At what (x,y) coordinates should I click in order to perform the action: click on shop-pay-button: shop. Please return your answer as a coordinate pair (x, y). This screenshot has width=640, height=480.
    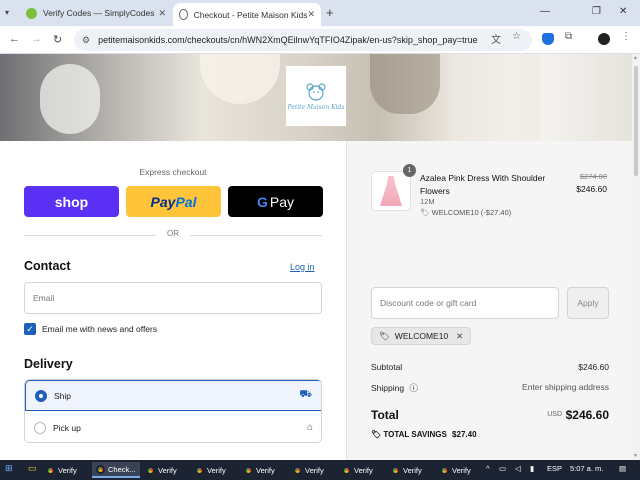
    Looking at the image, I should click on (71, 201).